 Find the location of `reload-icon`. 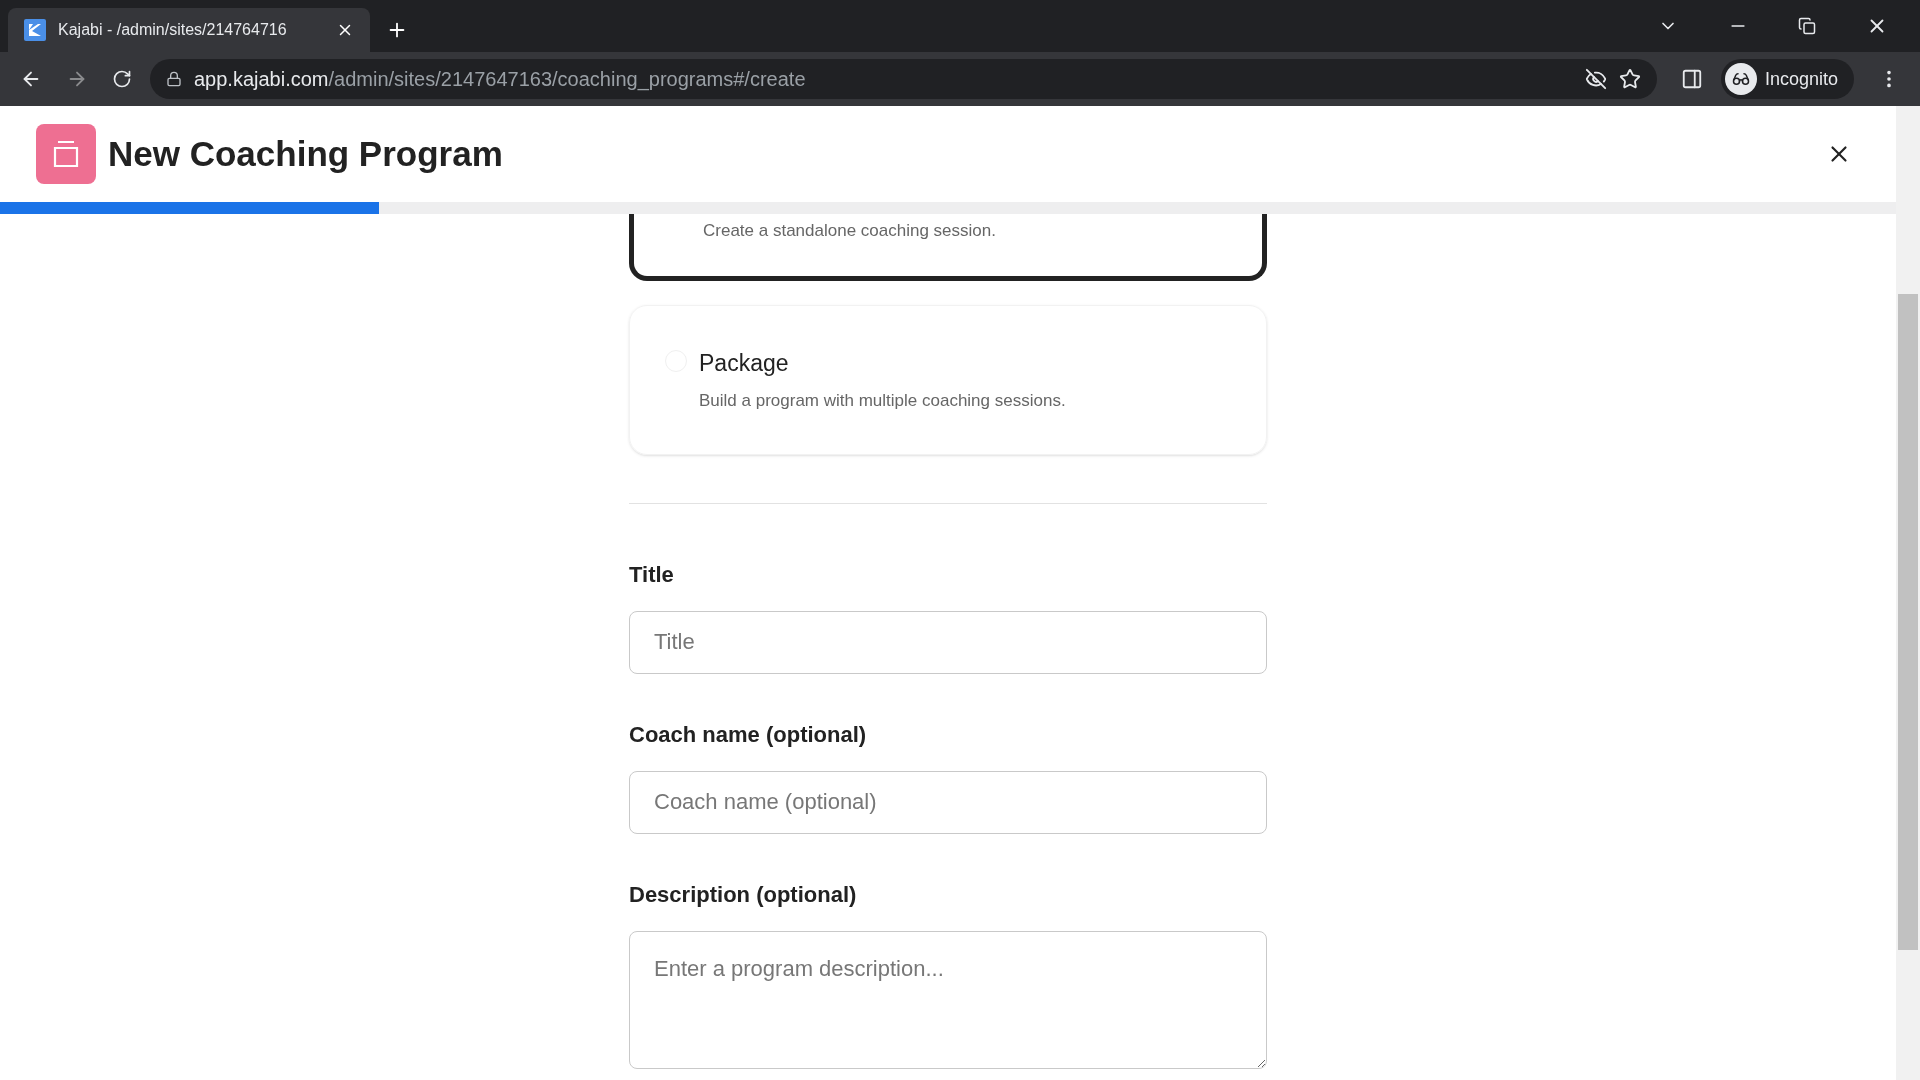

reload-icon is located at coordinates (122, 79).